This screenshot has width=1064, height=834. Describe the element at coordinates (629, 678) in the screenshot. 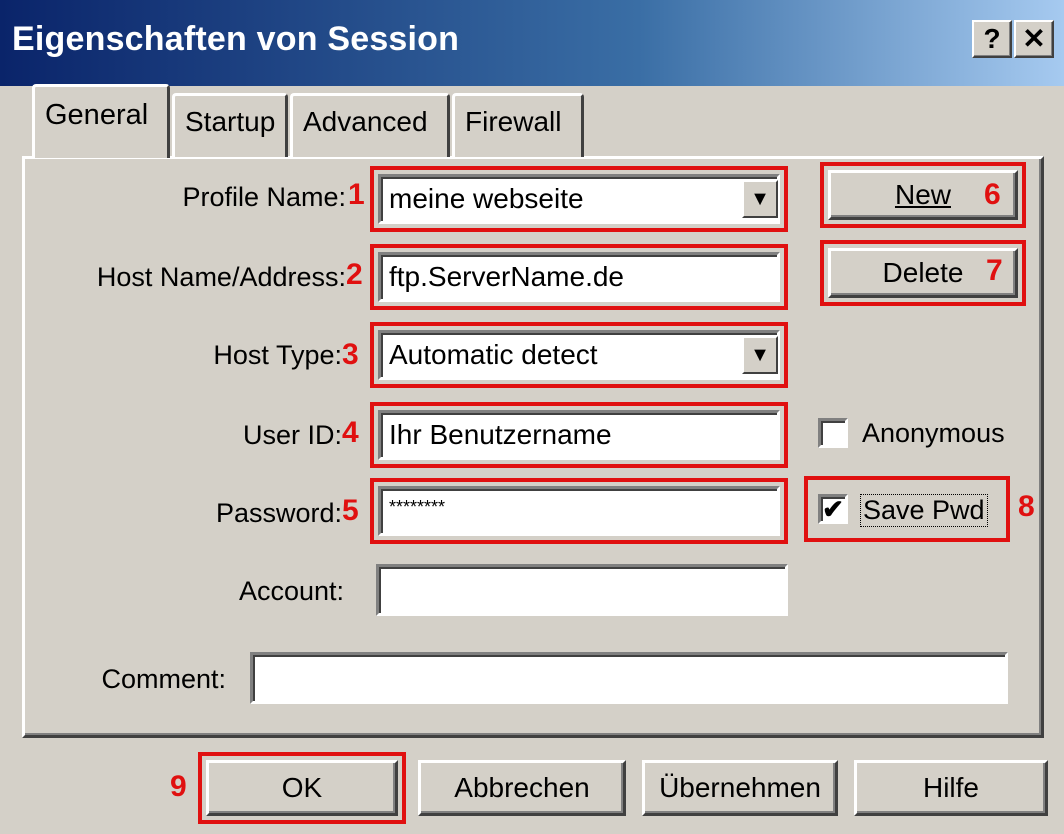

I see `comment-input` at that location.